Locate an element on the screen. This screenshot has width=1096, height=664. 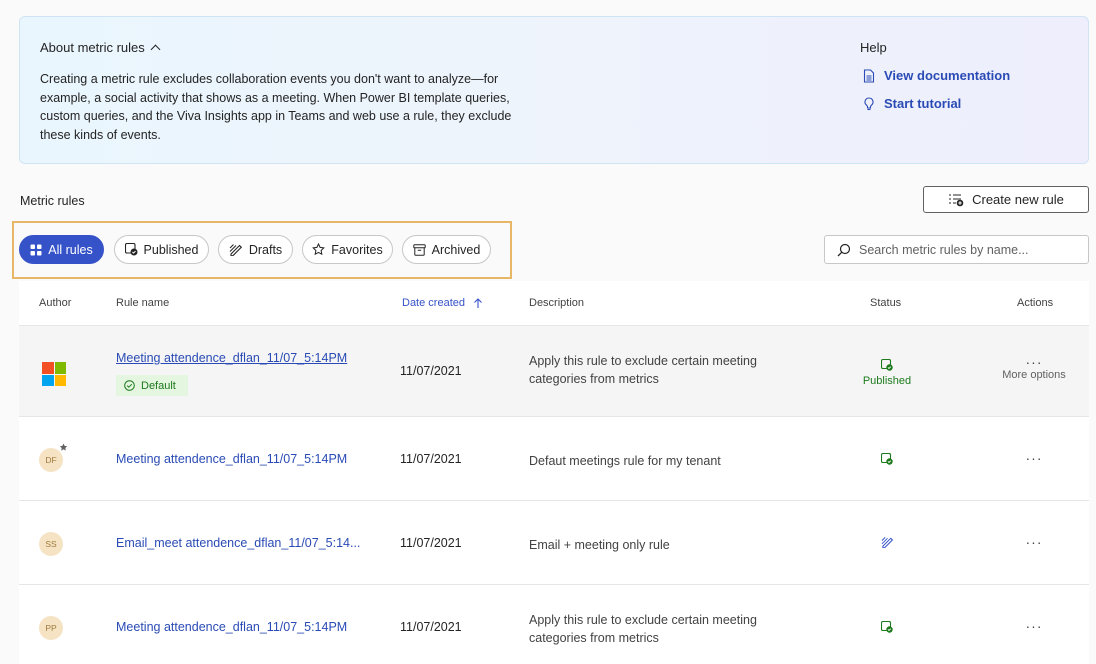
filter-archived: Archived is located at coordinates (446, 249).